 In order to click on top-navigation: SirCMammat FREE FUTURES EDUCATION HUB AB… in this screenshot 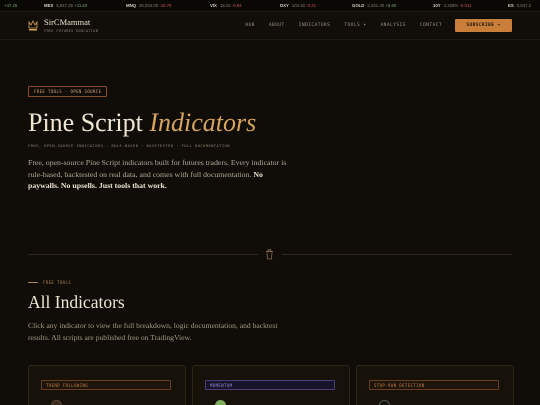, I will do `click(270, 26)`.